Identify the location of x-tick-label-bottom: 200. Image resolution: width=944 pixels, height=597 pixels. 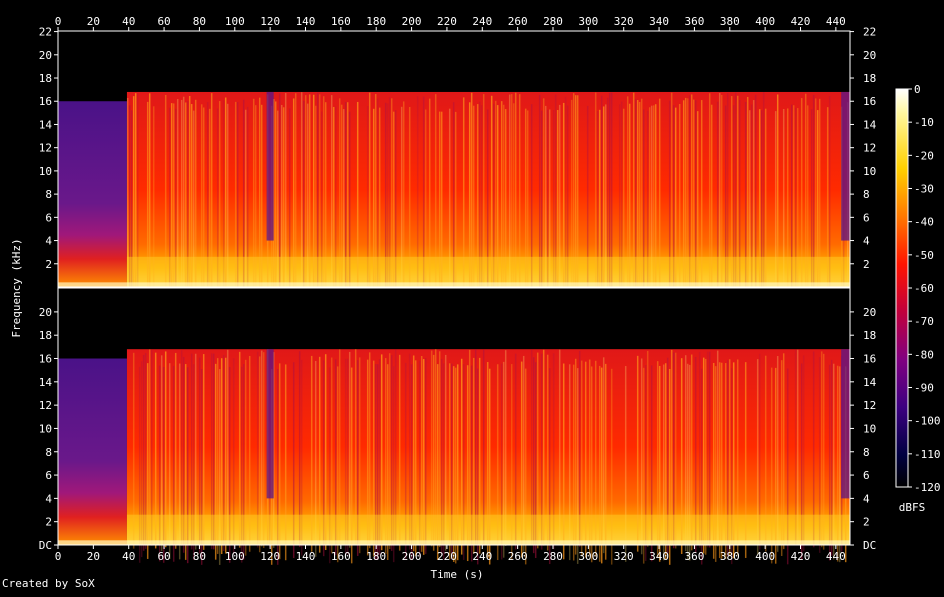
(412, 556).